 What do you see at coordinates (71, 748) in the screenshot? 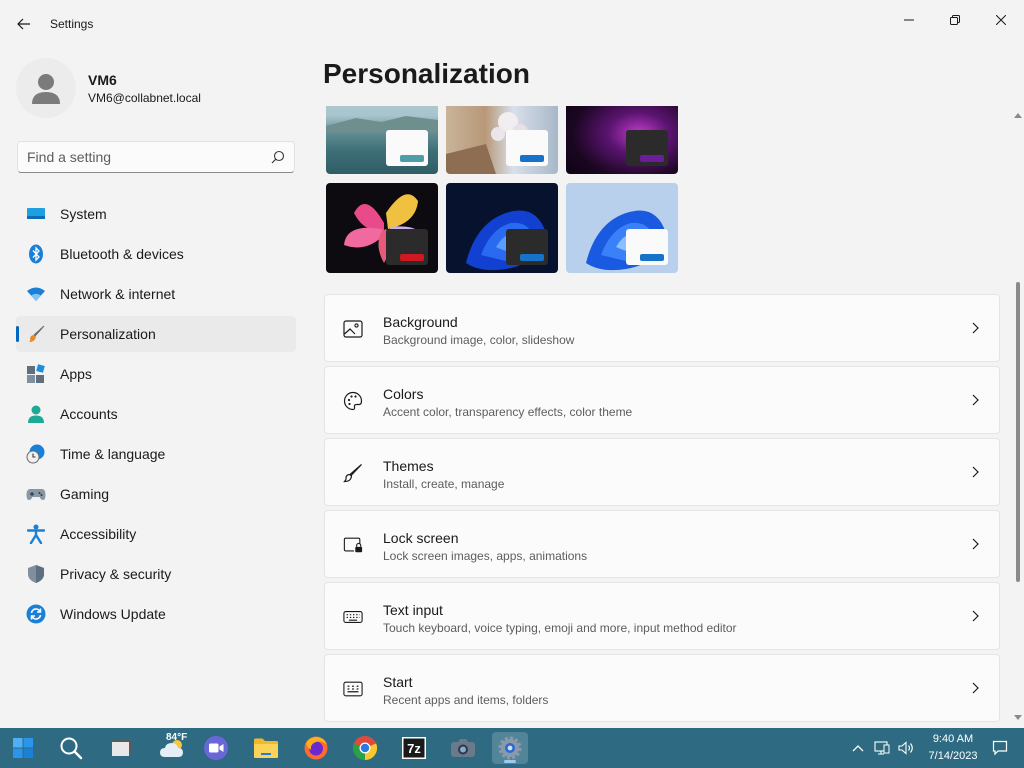
I see `search-button` at bounding box center [71, 748].